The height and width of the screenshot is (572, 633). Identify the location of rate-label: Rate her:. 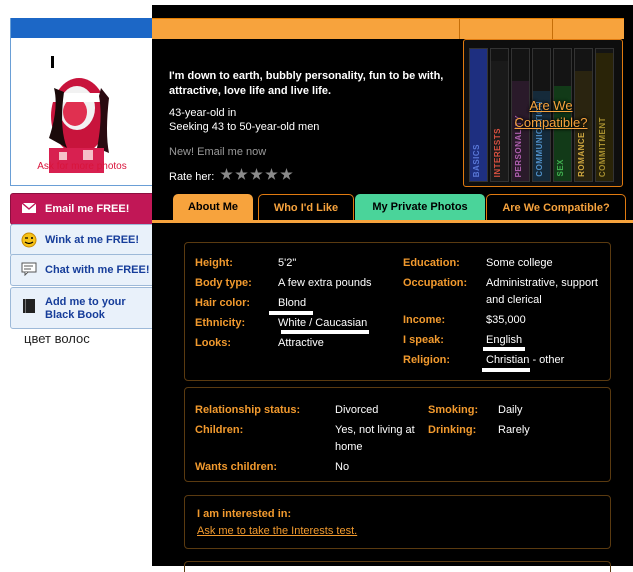
(192, 177).